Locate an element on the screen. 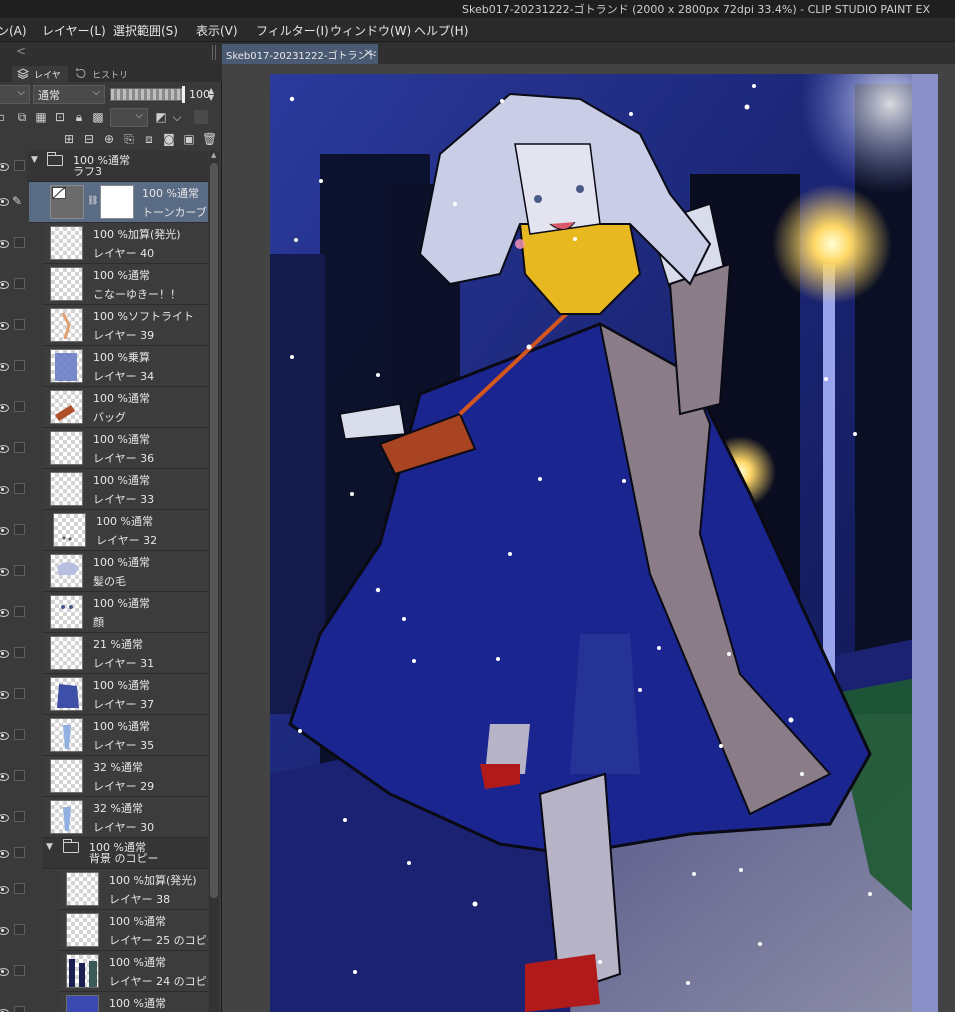 The height and width of the screenshot is (1012, 955). layer-row: 100 %通常 こなーゆきー！！ is located at coordinates (104, 284).